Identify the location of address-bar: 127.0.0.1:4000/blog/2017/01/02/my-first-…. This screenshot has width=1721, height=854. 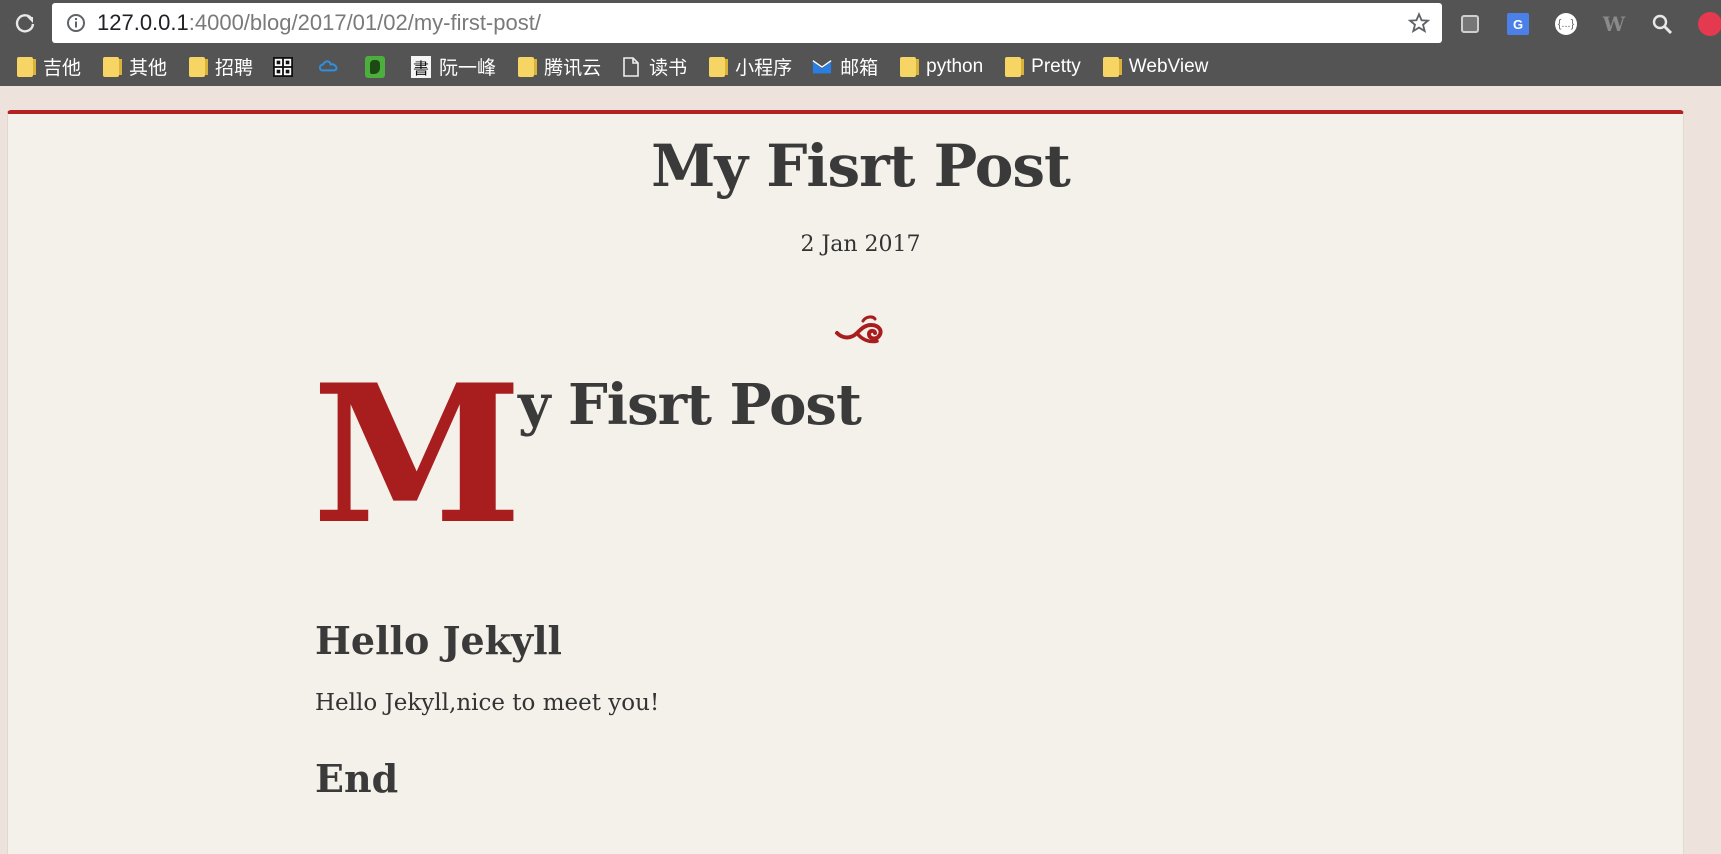
(747, 23).